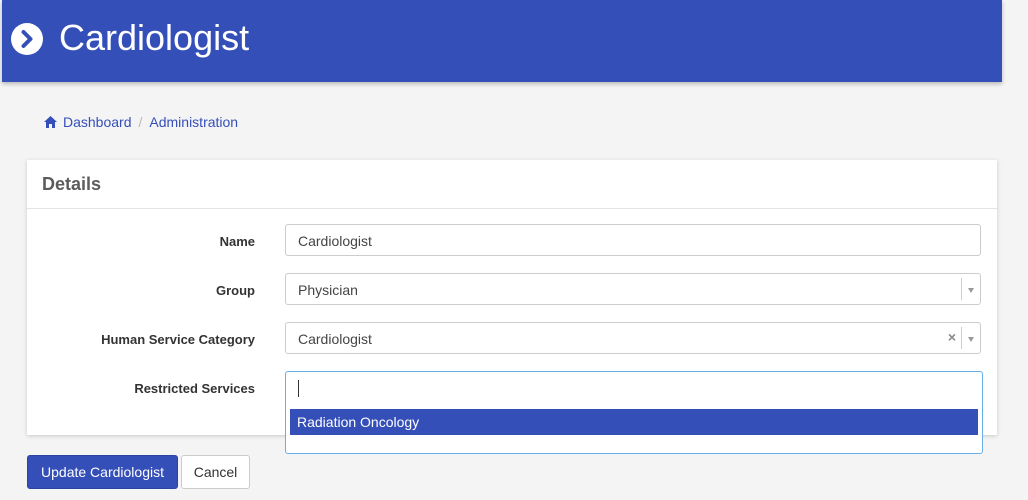 The image size is (1028, 500). Describe the element at coordinates (633, 240) in the screenshot. I see `name-field: Cardiologist` at that location.